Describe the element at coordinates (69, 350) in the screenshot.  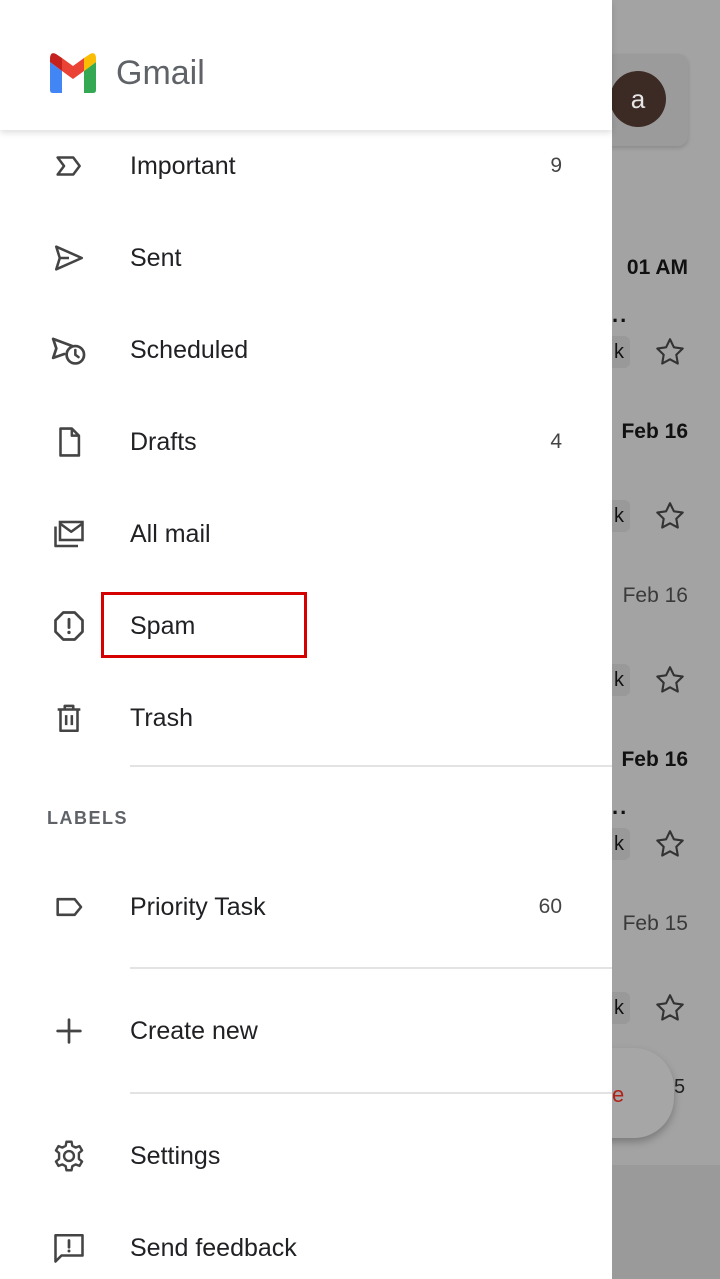
I see `schedule-send-icon` at that location.